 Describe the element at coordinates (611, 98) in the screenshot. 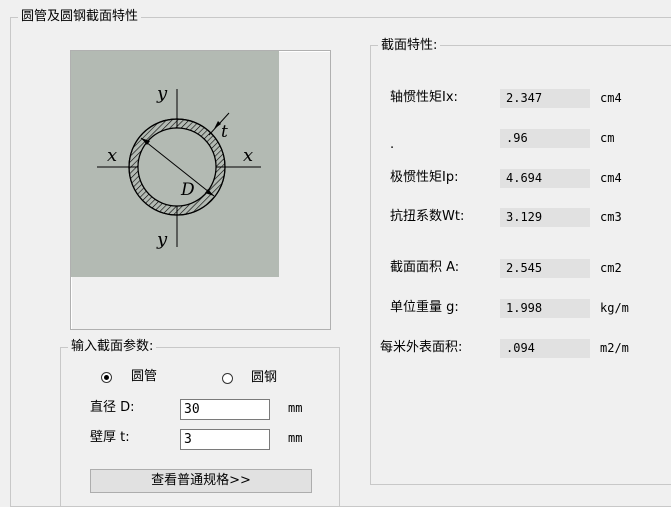

I see `property-unit-ix: cm4` at that location.